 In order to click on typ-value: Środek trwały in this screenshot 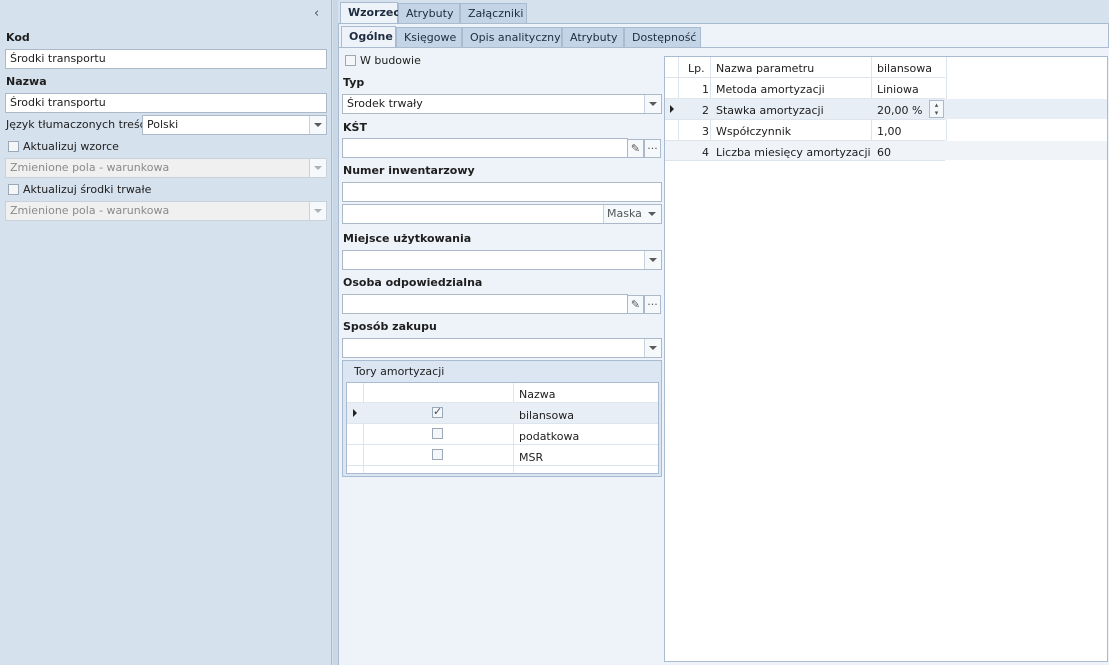, I will do `click(385, 103)`.